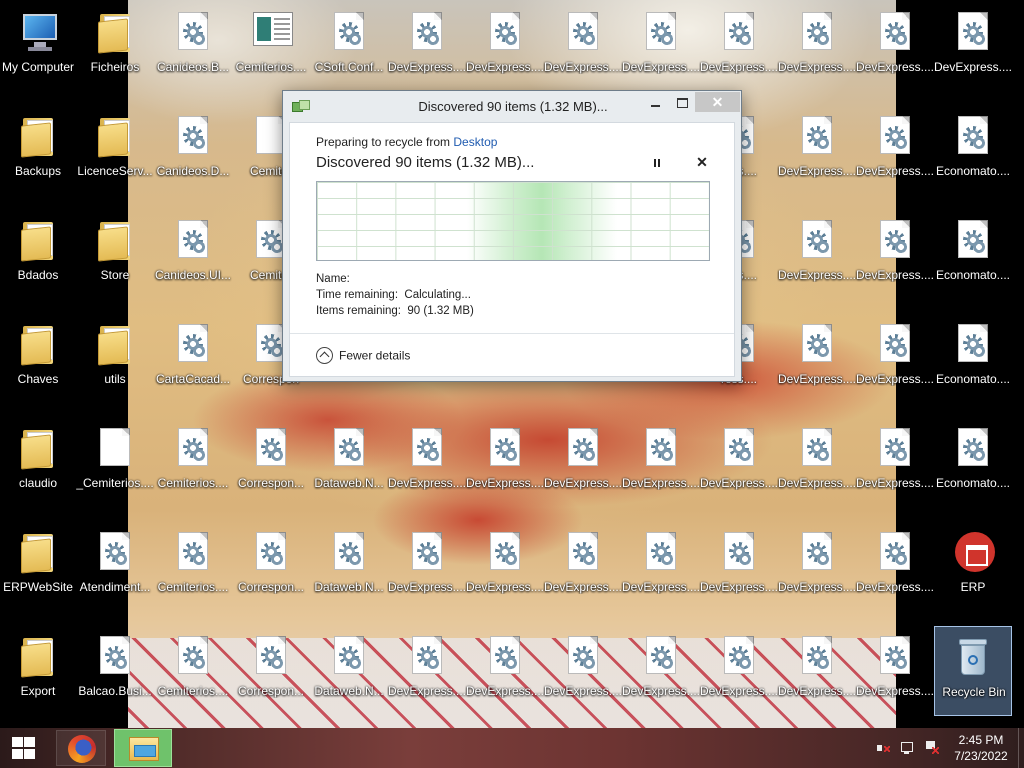 Image resolution: width=1024 pixels, height=768 pixels. I want to click on folder-icon, so click(115, 33).